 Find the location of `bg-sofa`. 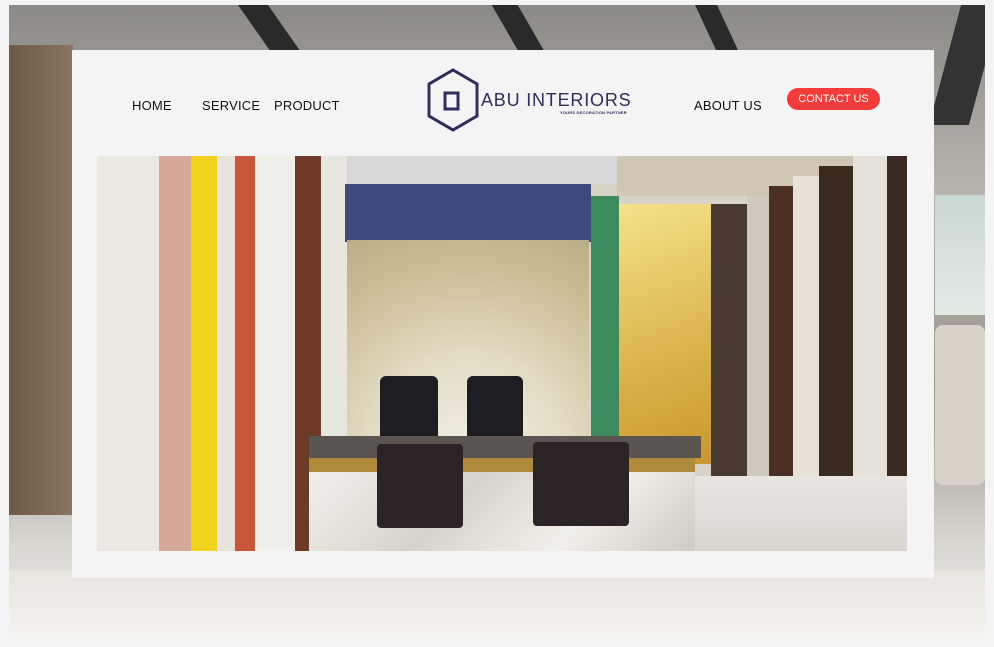

bg-sofa is located at coordinates (960, 405).